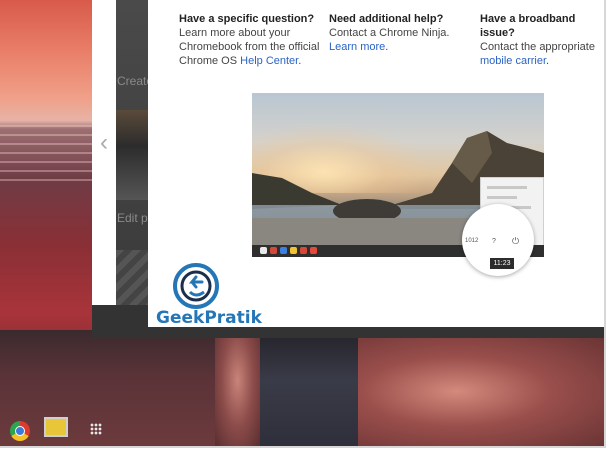  I want to click on background-thumbnail-pattern, so click(132, 277).